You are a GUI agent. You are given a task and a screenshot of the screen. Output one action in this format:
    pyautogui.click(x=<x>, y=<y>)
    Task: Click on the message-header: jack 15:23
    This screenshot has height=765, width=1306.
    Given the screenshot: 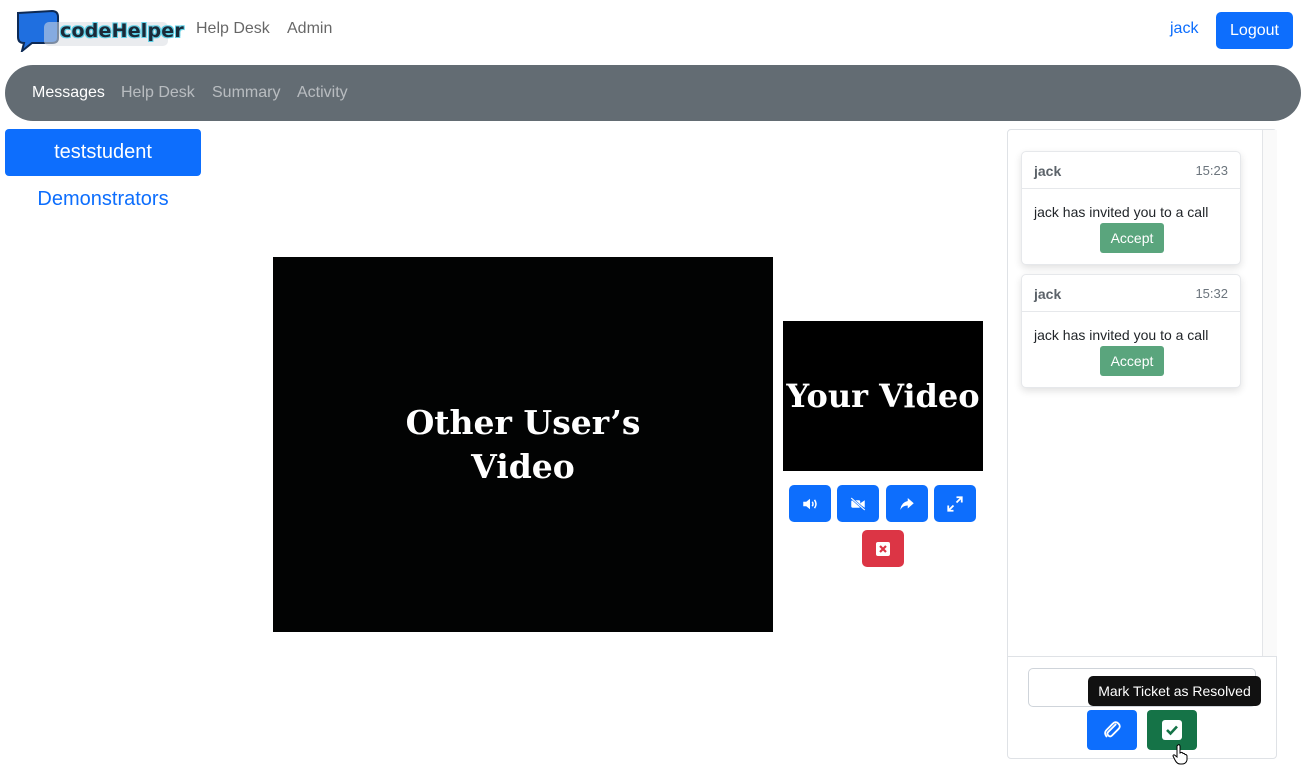 What is the action you would take?
    pyautogui.click(x=1131, y=170)
    